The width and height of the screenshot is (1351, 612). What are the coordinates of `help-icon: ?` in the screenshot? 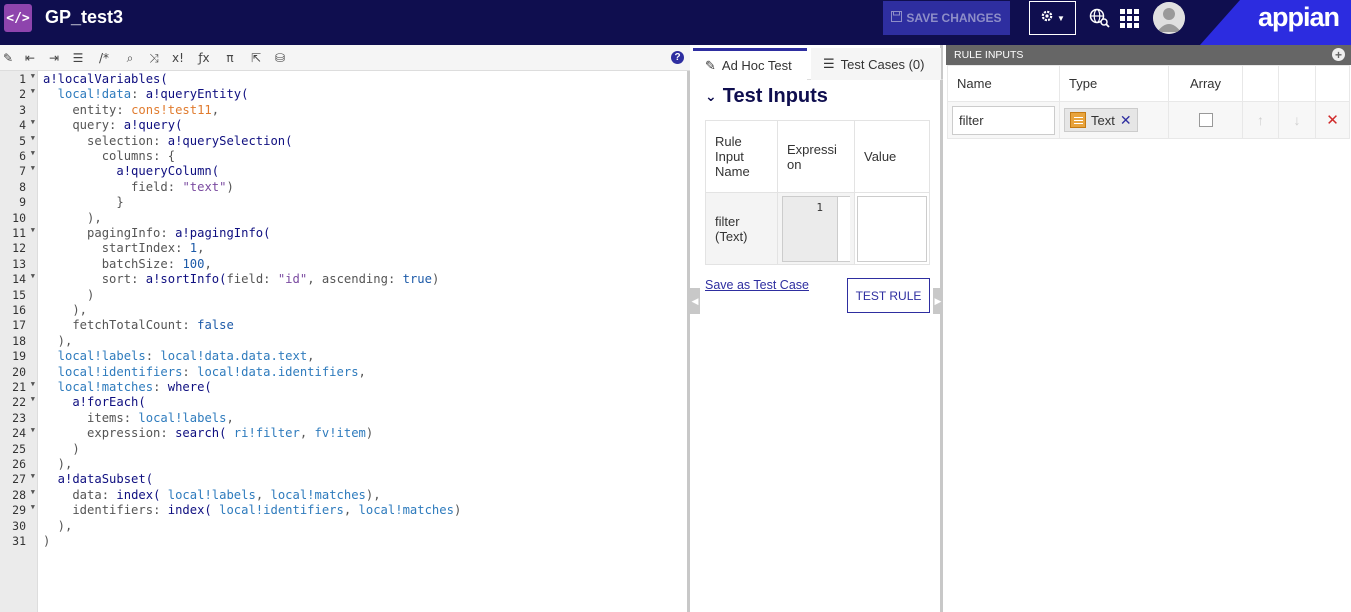 It's located at (677, 57).